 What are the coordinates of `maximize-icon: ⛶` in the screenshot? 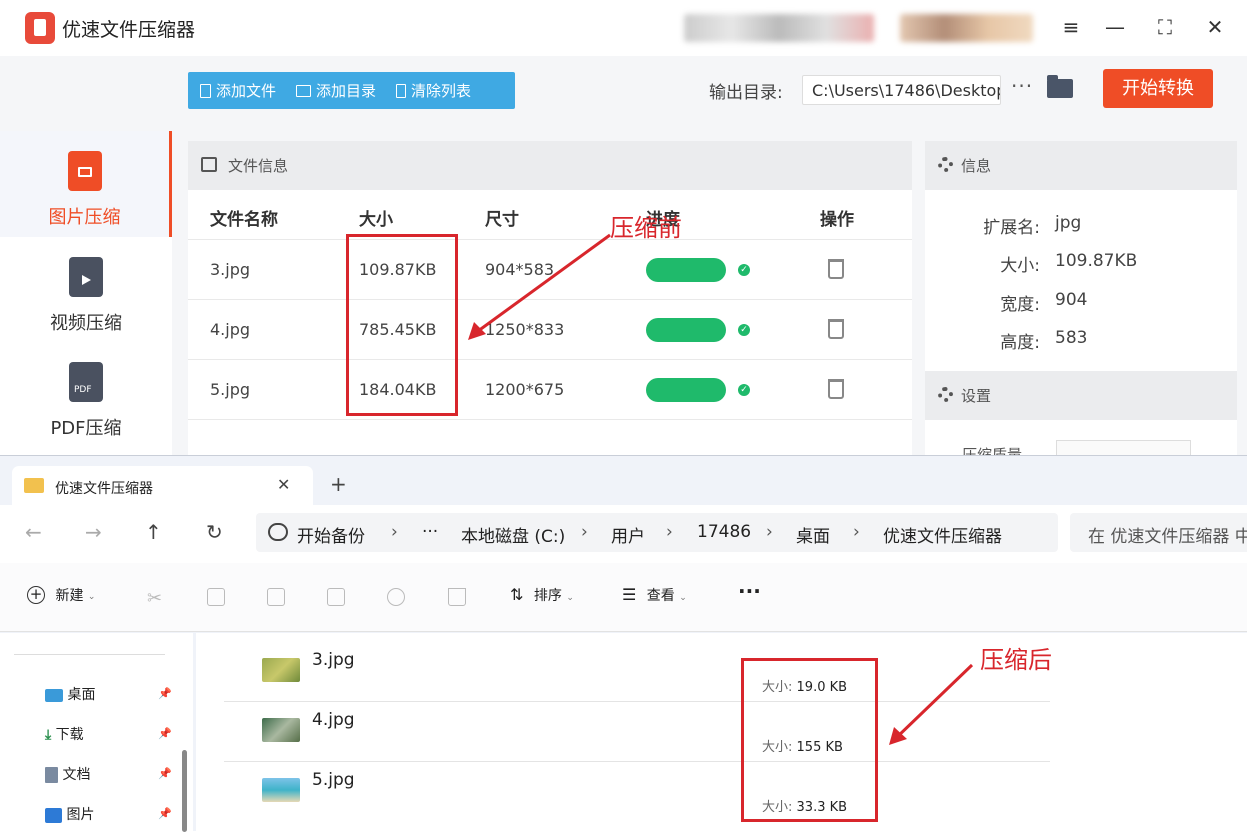 It's located at (1165, 27).